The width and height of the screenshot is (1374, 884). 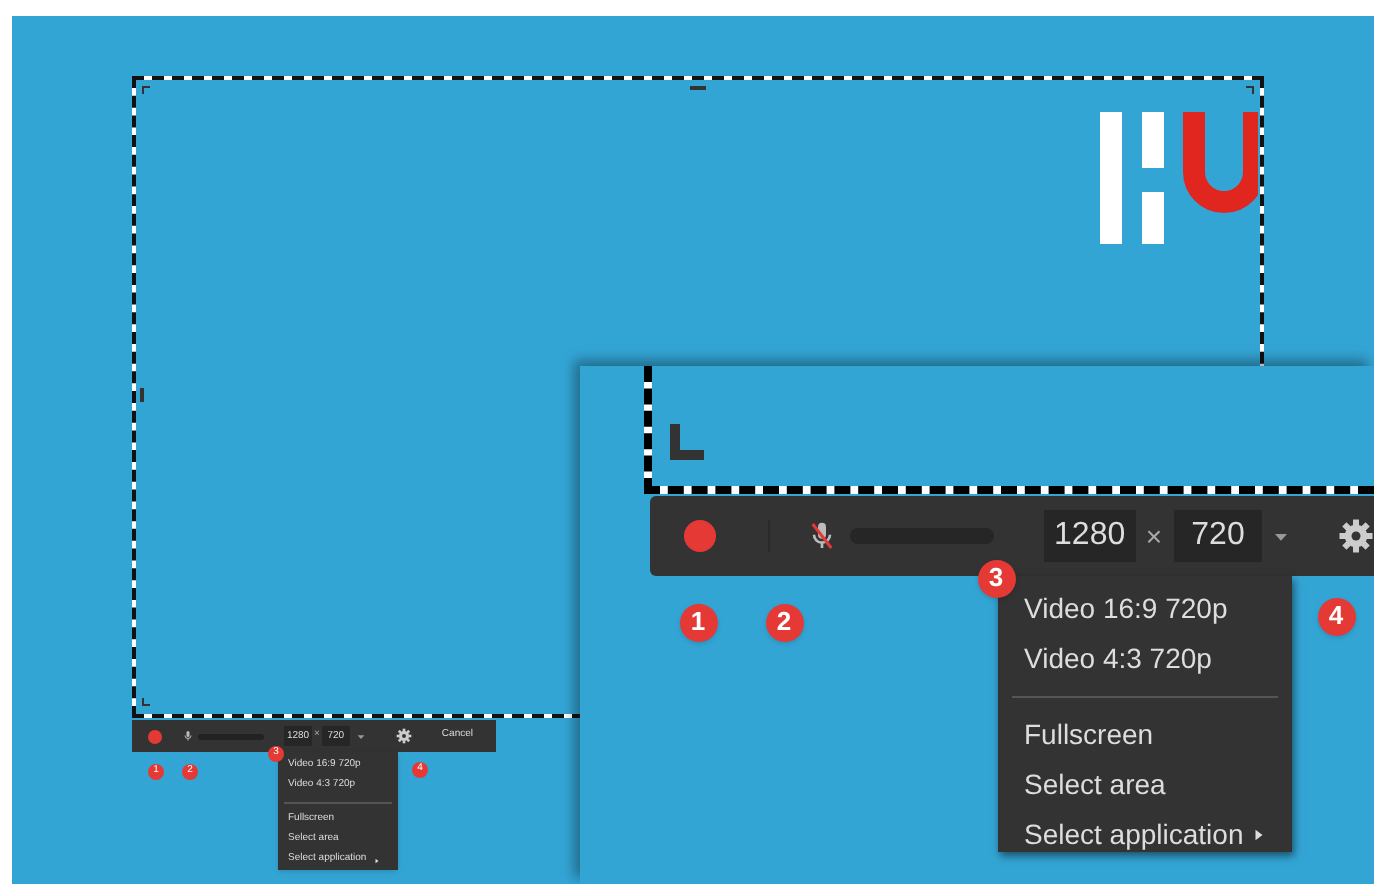 I want to click on menu-item: Select application, so click(x=1145, y=835).